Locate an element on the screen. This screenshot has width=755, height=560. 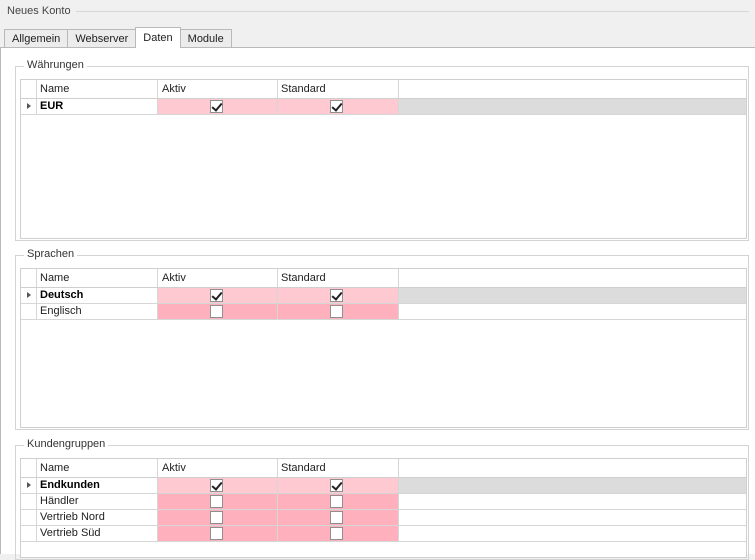
group-legend-sprachen: Sprachen is located at coordinates (51, 254).